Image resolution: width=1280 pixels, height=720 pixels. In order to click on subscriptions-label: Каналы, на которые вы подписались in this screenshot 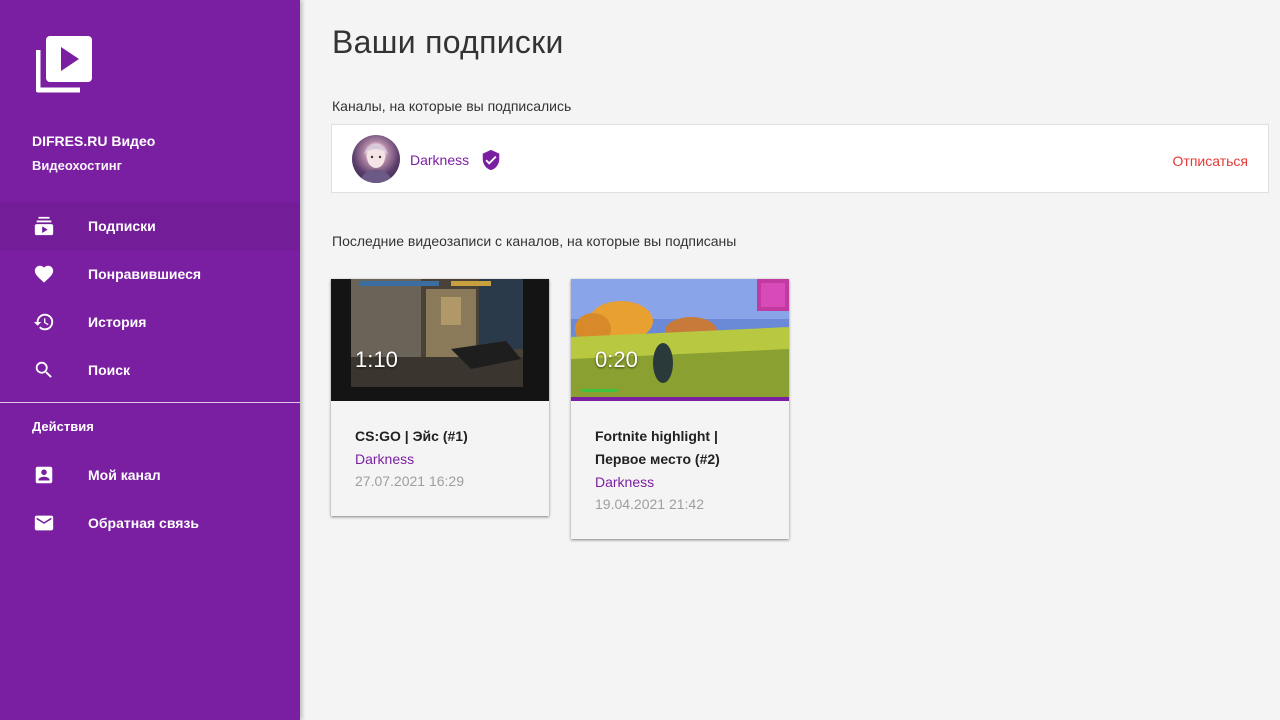, I will do `click(452, 106)`.